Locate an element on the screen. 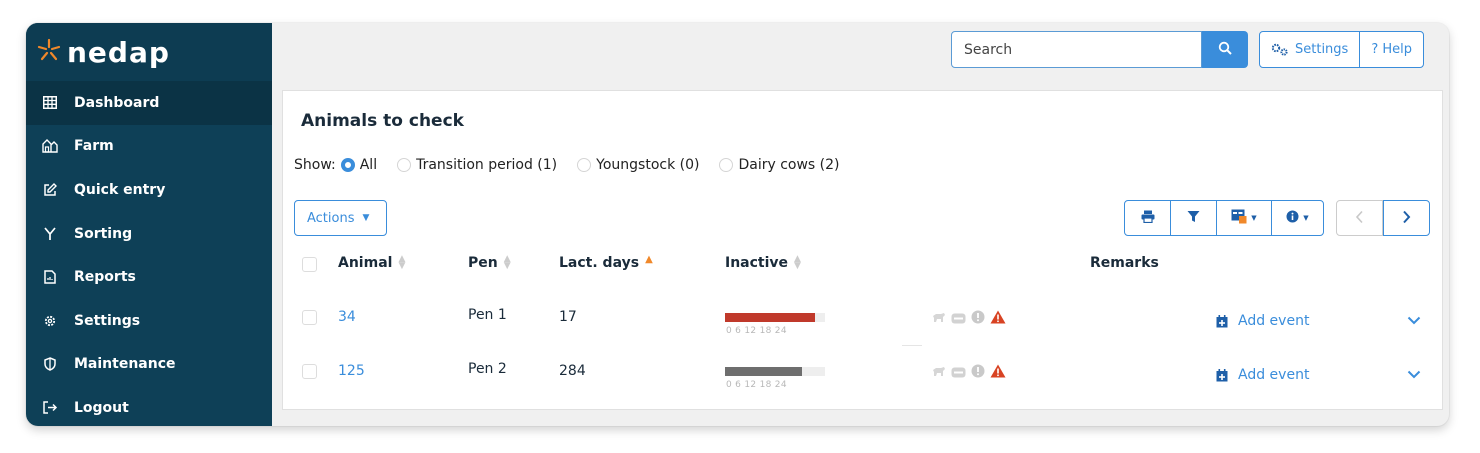  sidebar-item-quick-entry: Quick entry is located at coordinates (149, 190).